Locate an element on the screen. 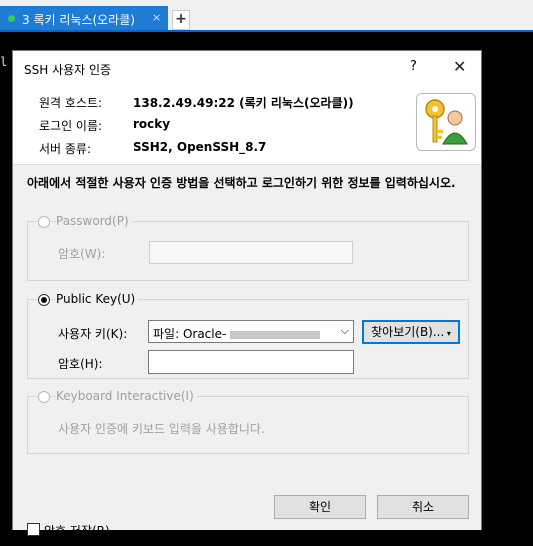  browse-button: 찾아보기(B)... ▾ is located at coordinates (411, 332).